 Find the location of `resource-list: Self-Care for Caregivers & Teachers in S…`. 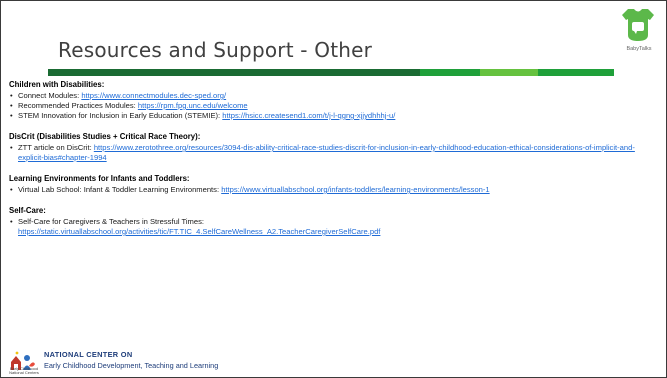

resource-list: Self-Care for Caregivers & Teachers in S… is located at coordinates (333, 227).